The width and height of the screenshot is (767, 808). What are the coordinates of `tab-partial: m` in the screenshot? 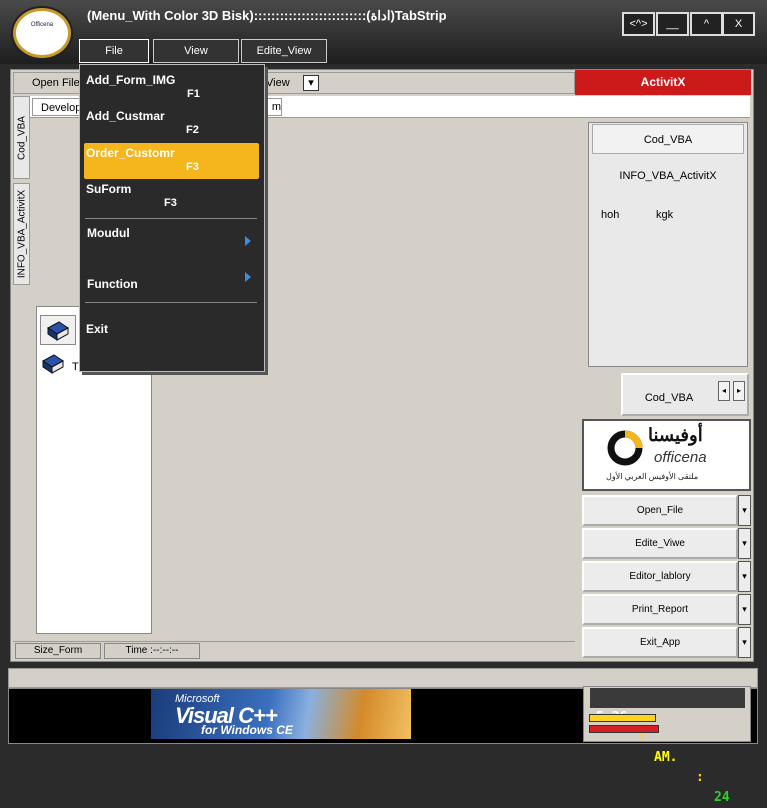 It's located at (273, 107).